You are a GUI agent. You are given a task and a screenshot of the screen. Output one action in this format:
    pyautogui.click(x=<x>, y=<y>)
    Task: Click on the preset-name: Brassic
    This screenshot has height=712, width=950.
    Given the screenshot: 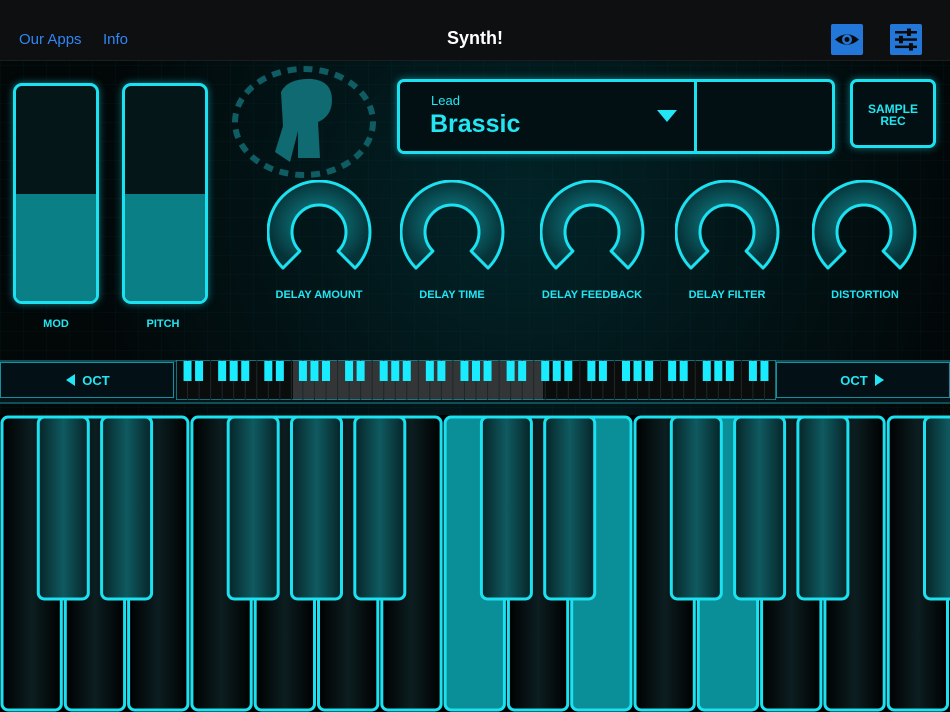 What is the action you would take?
    pyautogui.click(x=475, y=124)
    